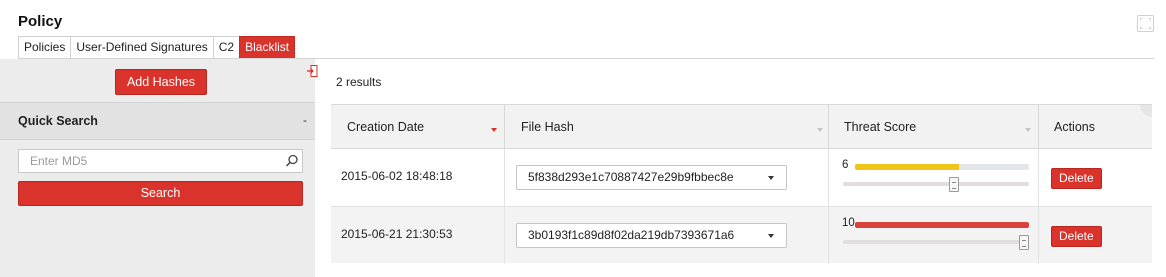 Image resolution: width=1166 pixels, height=277 pixels. I want to click on sort-descending-icon, so click(494, 130).